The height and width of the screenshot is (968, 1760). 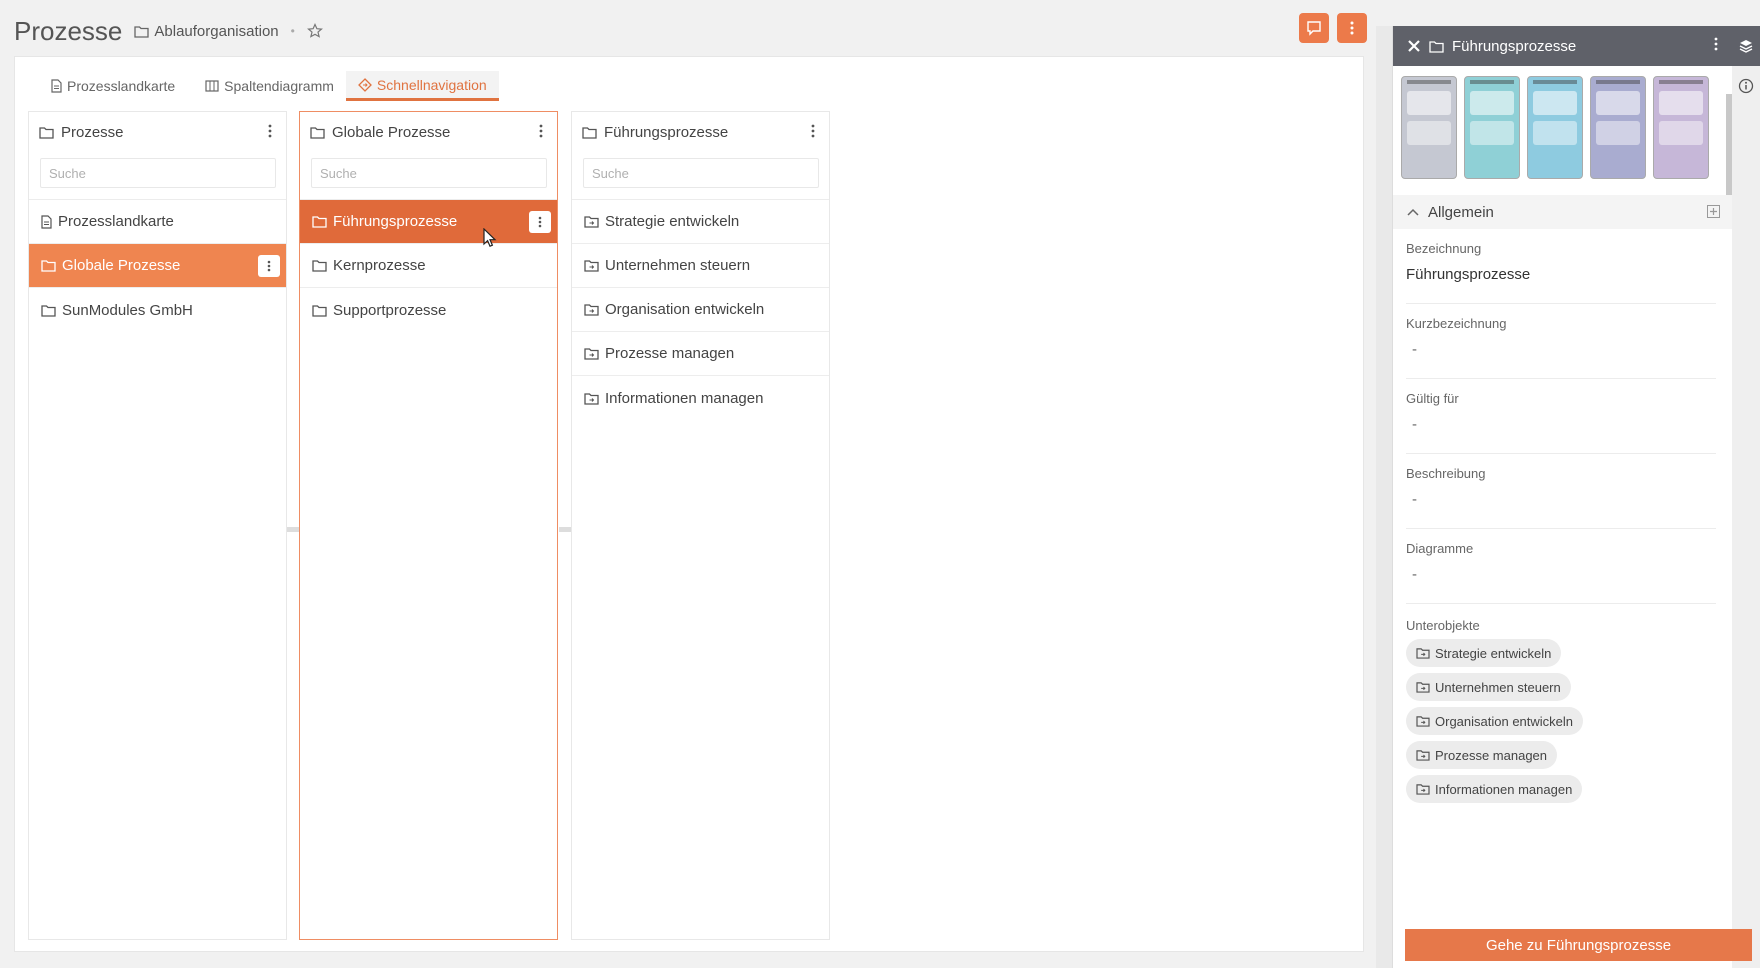 What do you see at coordinates (68, 30) in the screenshot?
I see `page-title: Prozesse` at bounding box center [68, 30].